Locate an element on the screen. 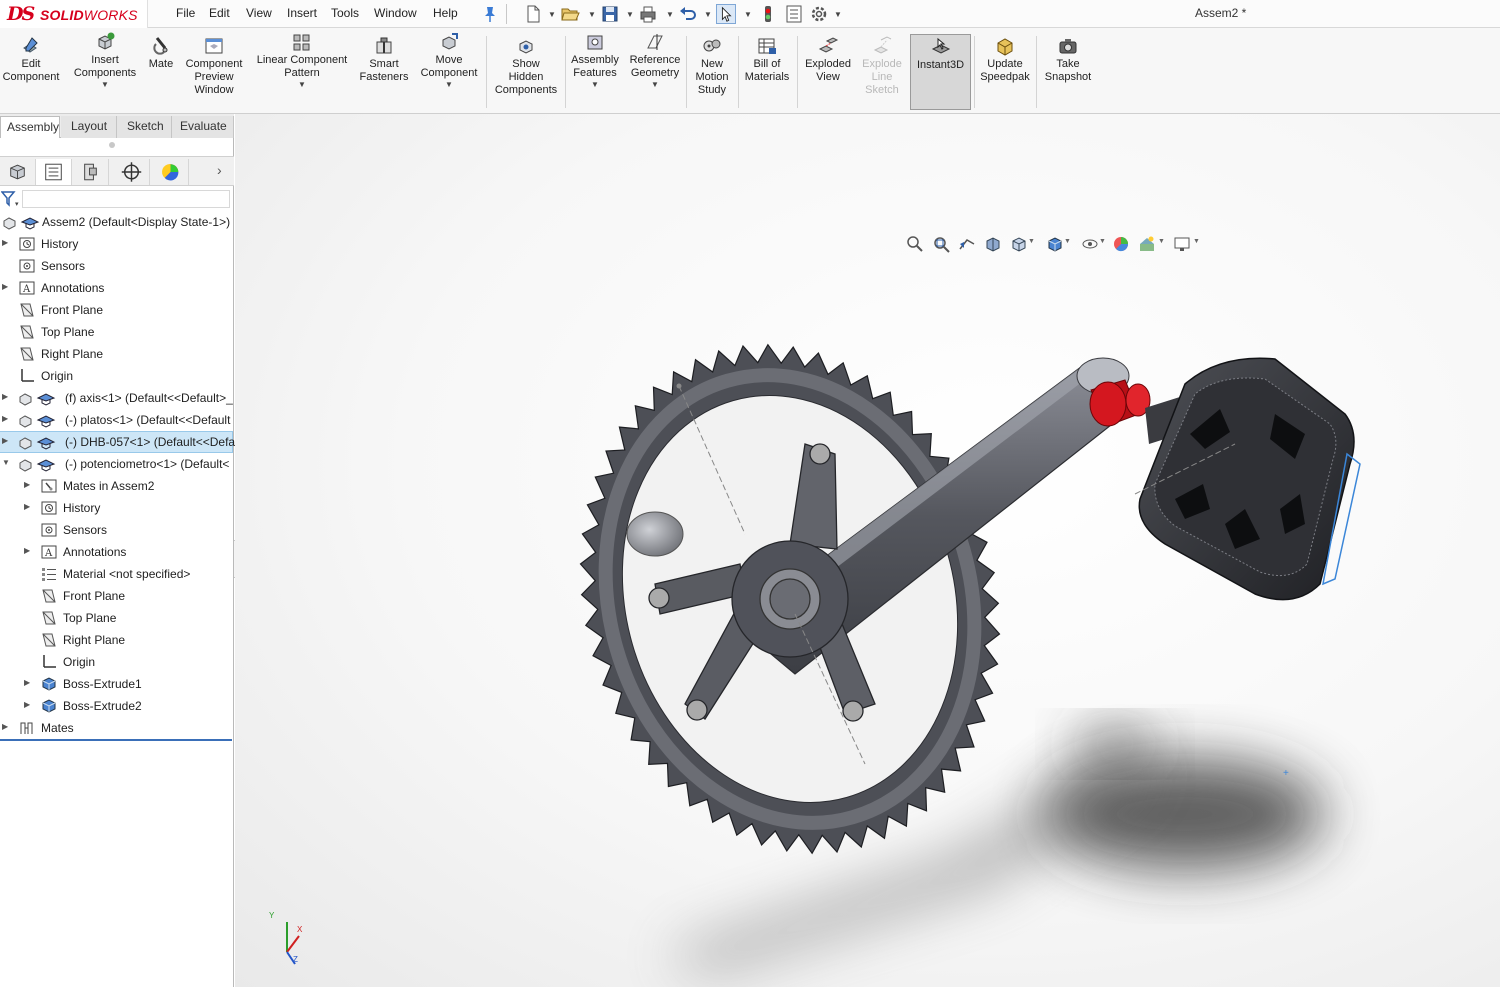  filter-icon: ▾ is located at coordinates (11, 199).